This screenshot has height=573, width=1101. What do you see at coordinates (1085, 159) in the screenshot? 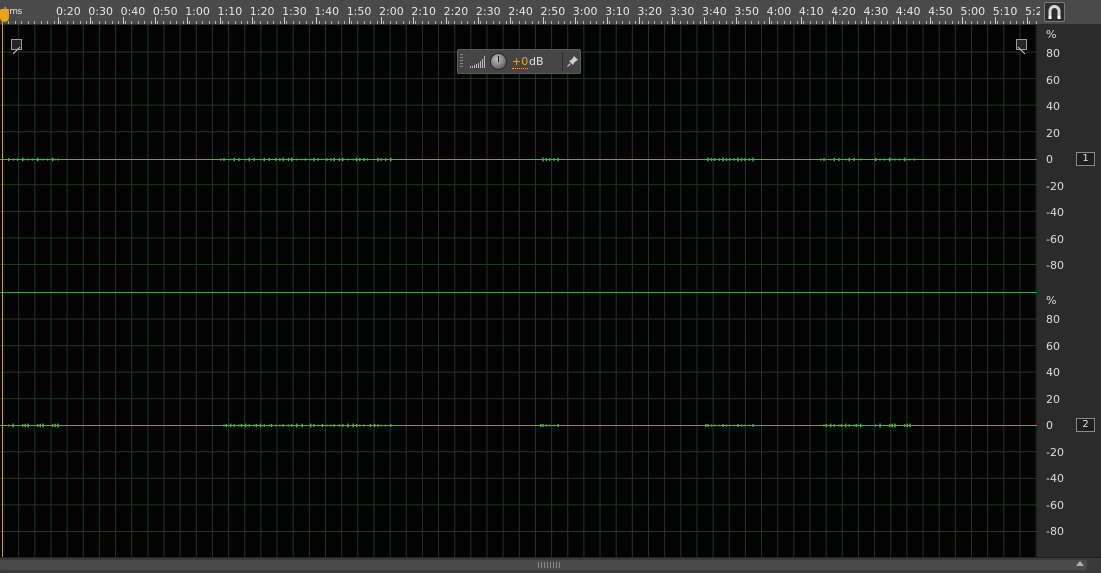
I see `channel-badge: 1` at bounding box center [1085, 159].